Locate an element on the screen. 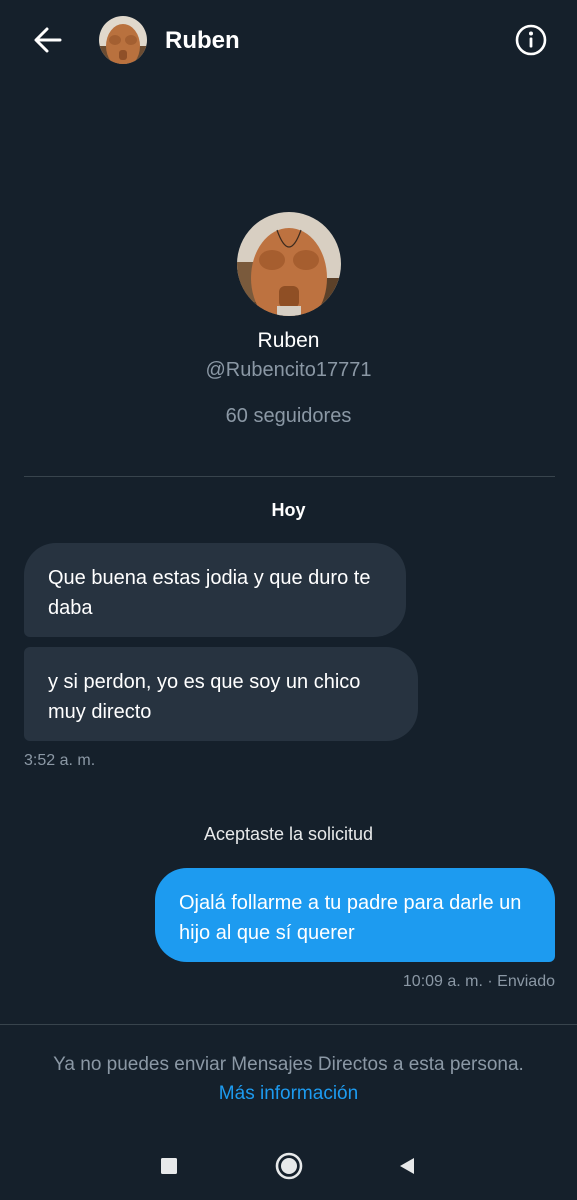  info-circle-icon is located at coordinates (531, 40).